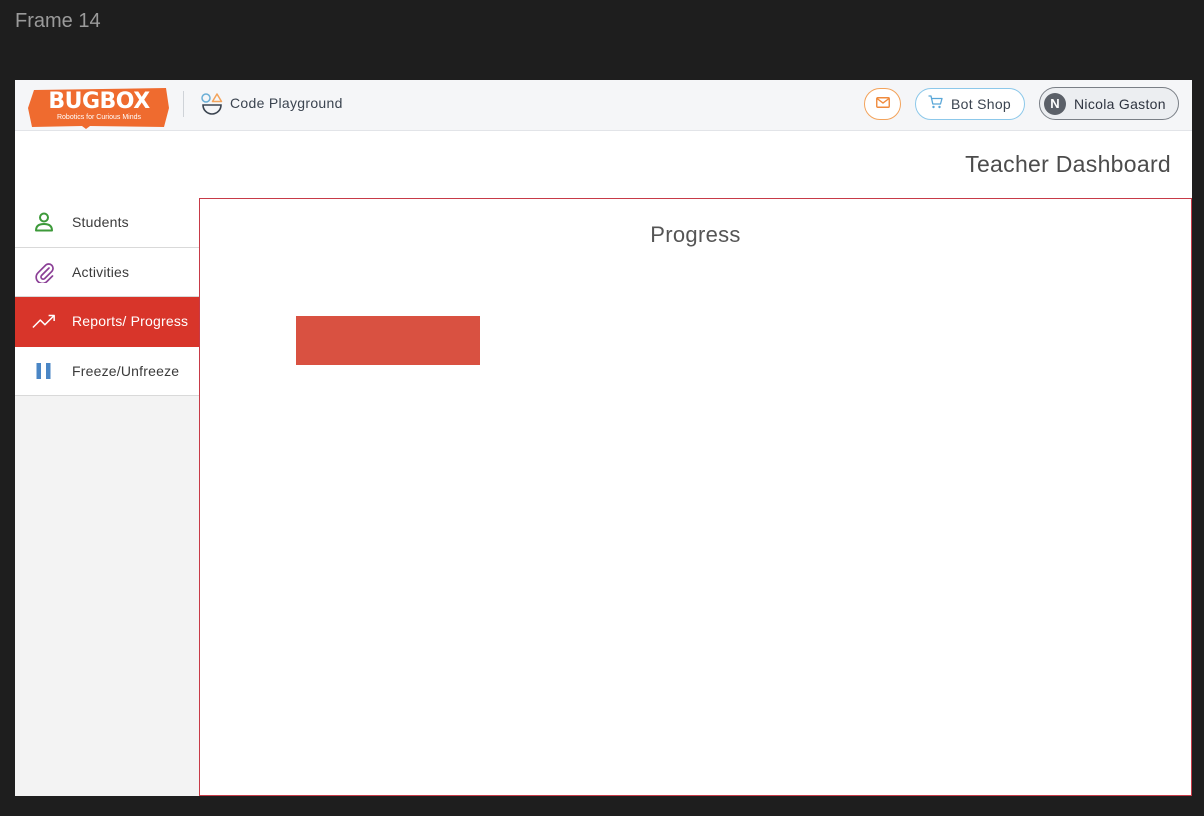 This screenshot has height=816, width=1204. What do you see at coordinates (44, 222) in the screenshot?
I see `person-icon` at bounding box center [44, 222].